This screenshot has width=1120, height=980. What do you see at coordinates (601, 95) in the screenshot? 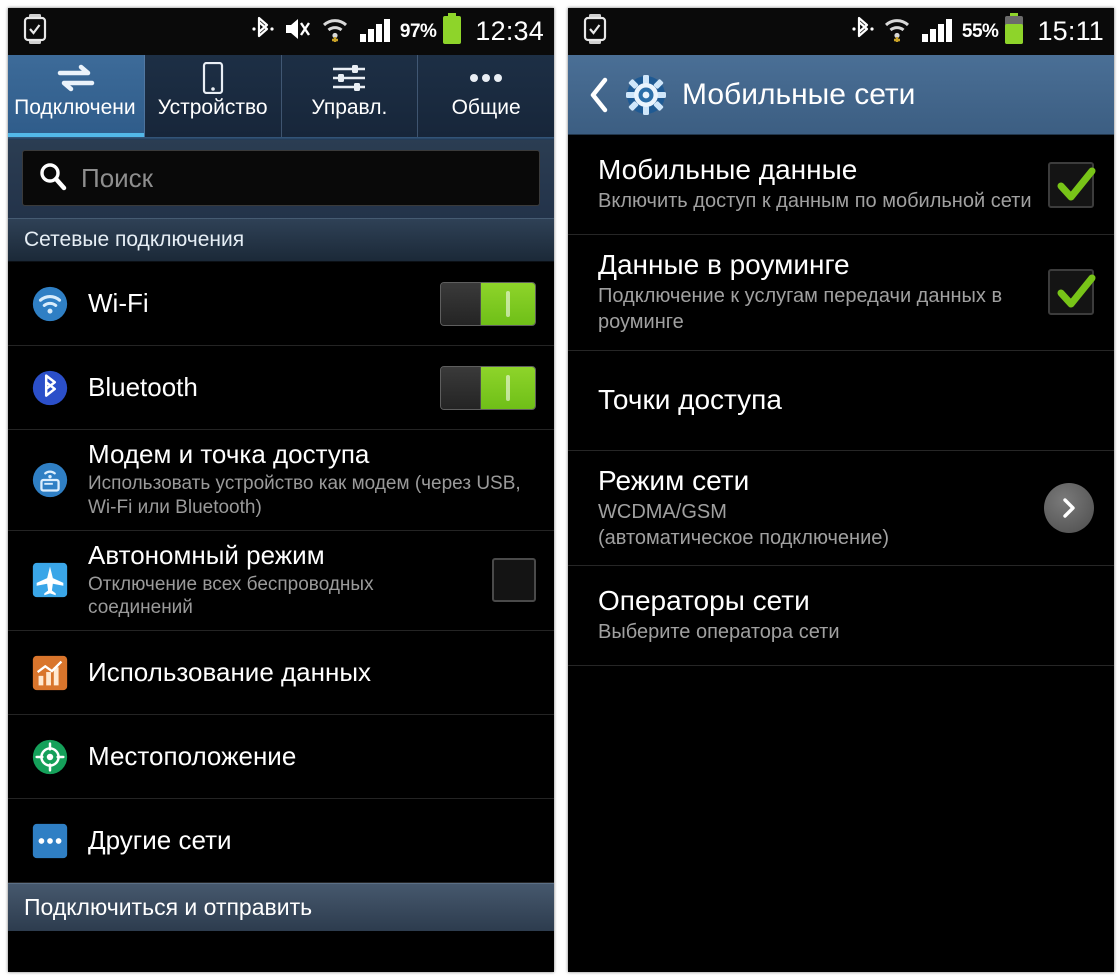
I see `back-chevron-icon` at bounding box center [601, 95].